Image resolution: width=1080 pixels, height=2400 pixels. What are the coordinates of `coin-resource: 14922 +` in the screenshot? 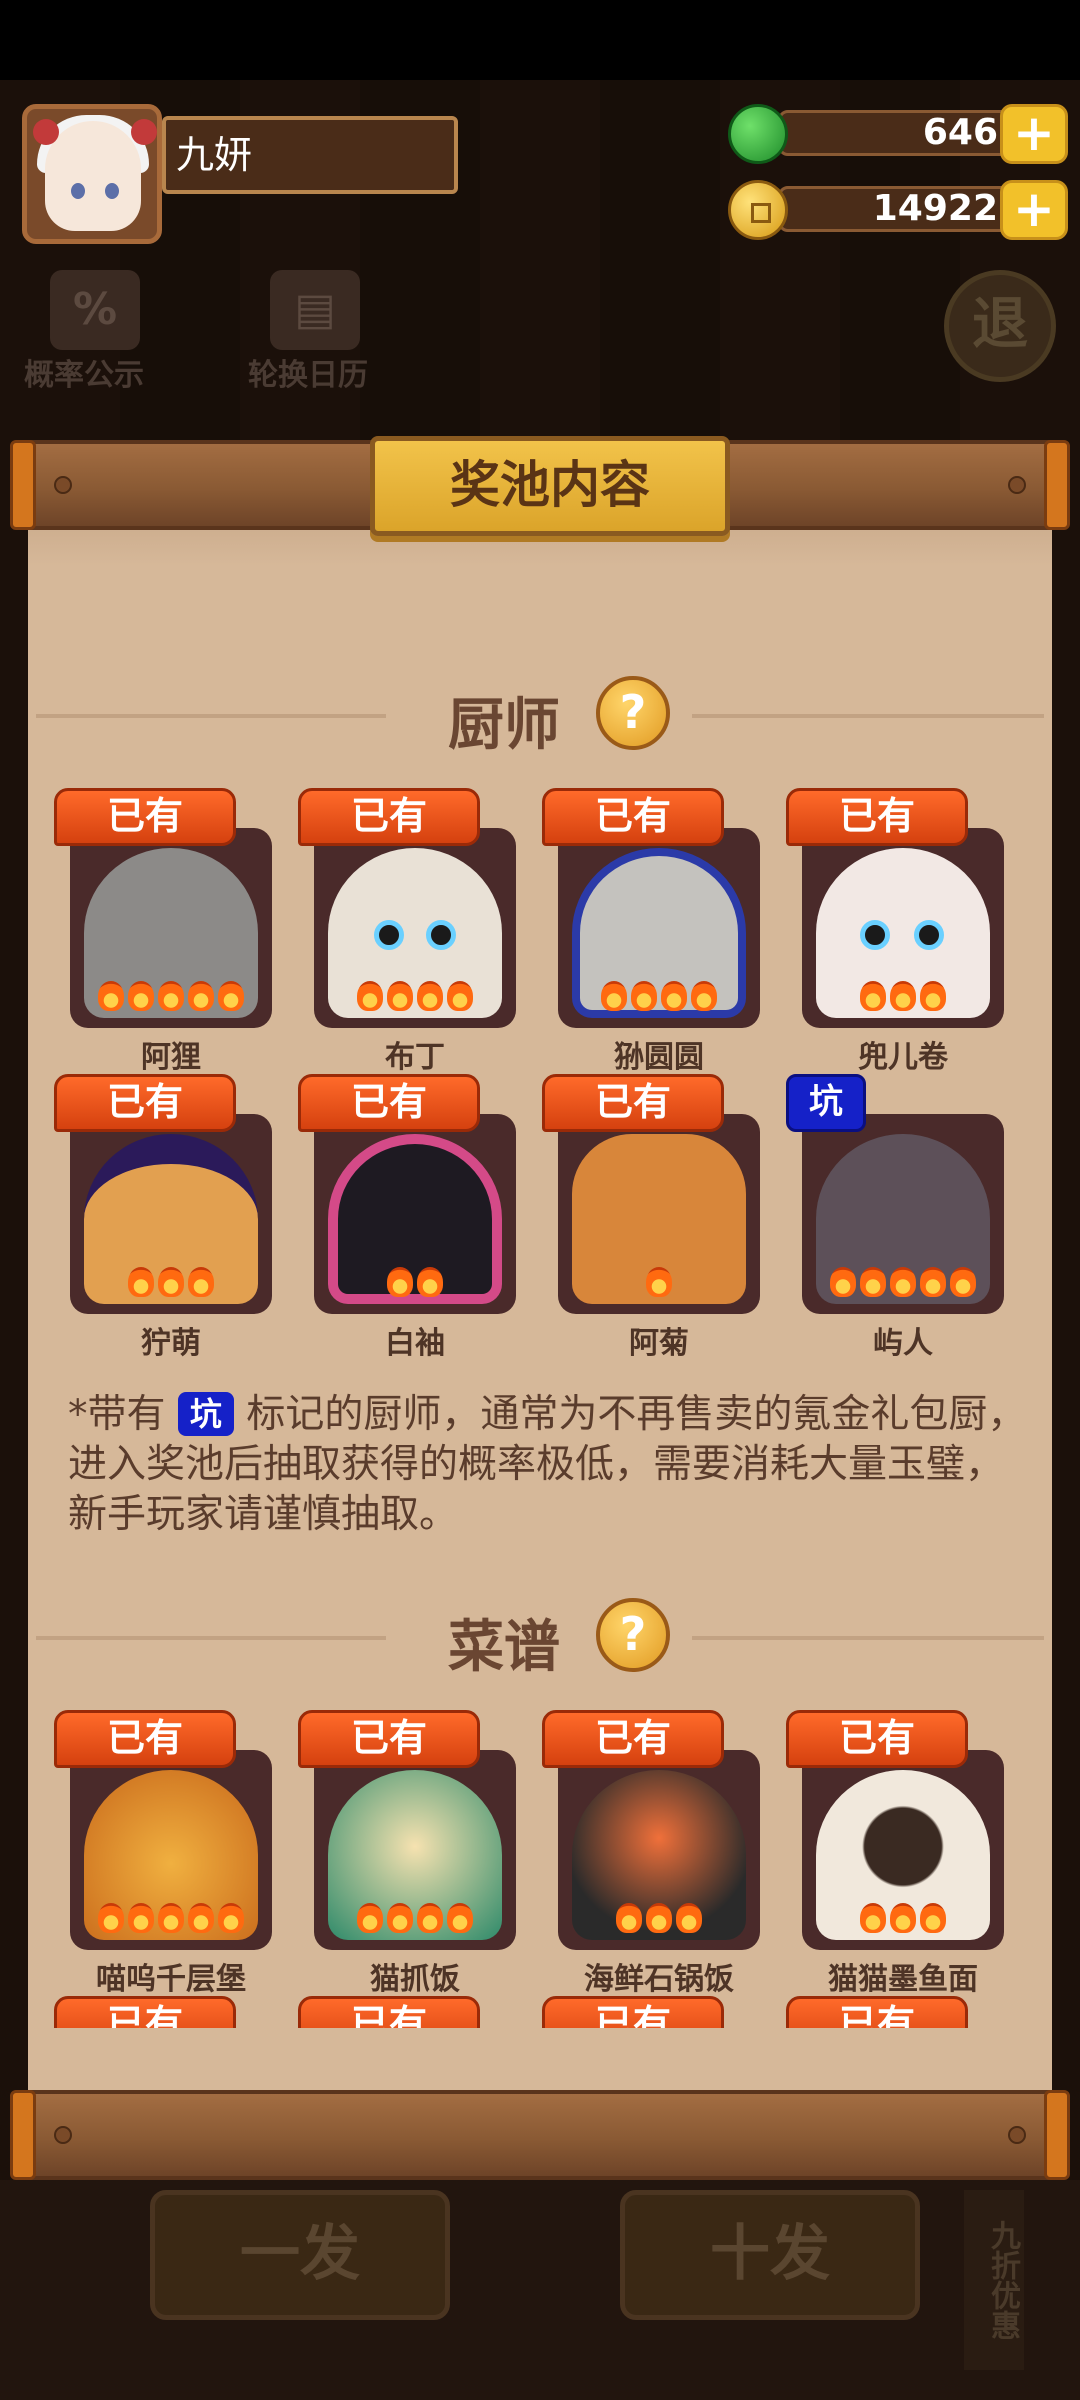 It's located at (898, 210).